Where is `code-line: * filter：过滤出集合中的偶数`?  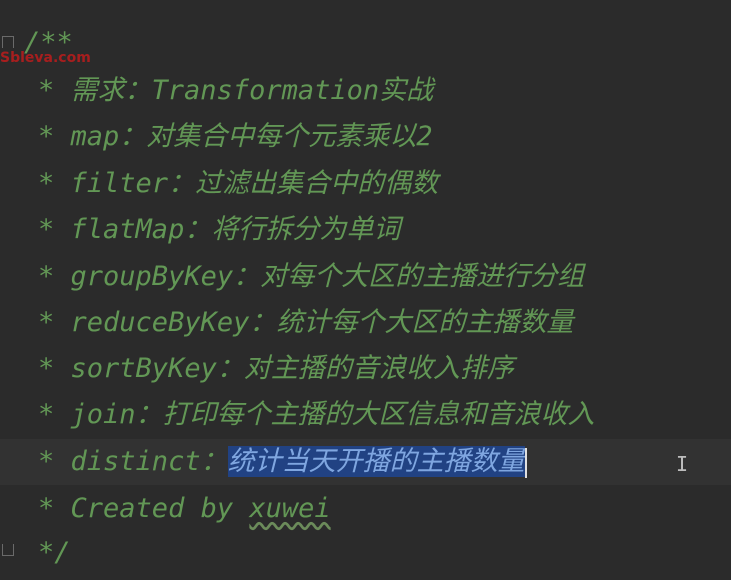 code-line: * filter：过滤出集合中的偶数 is located at coordinates (384, 184).